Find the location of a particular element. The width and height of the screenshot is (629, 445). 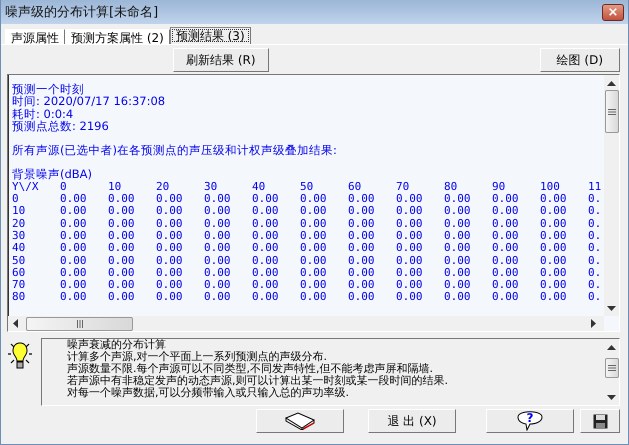

column-header: 10 is located at coordinates (115, 187).